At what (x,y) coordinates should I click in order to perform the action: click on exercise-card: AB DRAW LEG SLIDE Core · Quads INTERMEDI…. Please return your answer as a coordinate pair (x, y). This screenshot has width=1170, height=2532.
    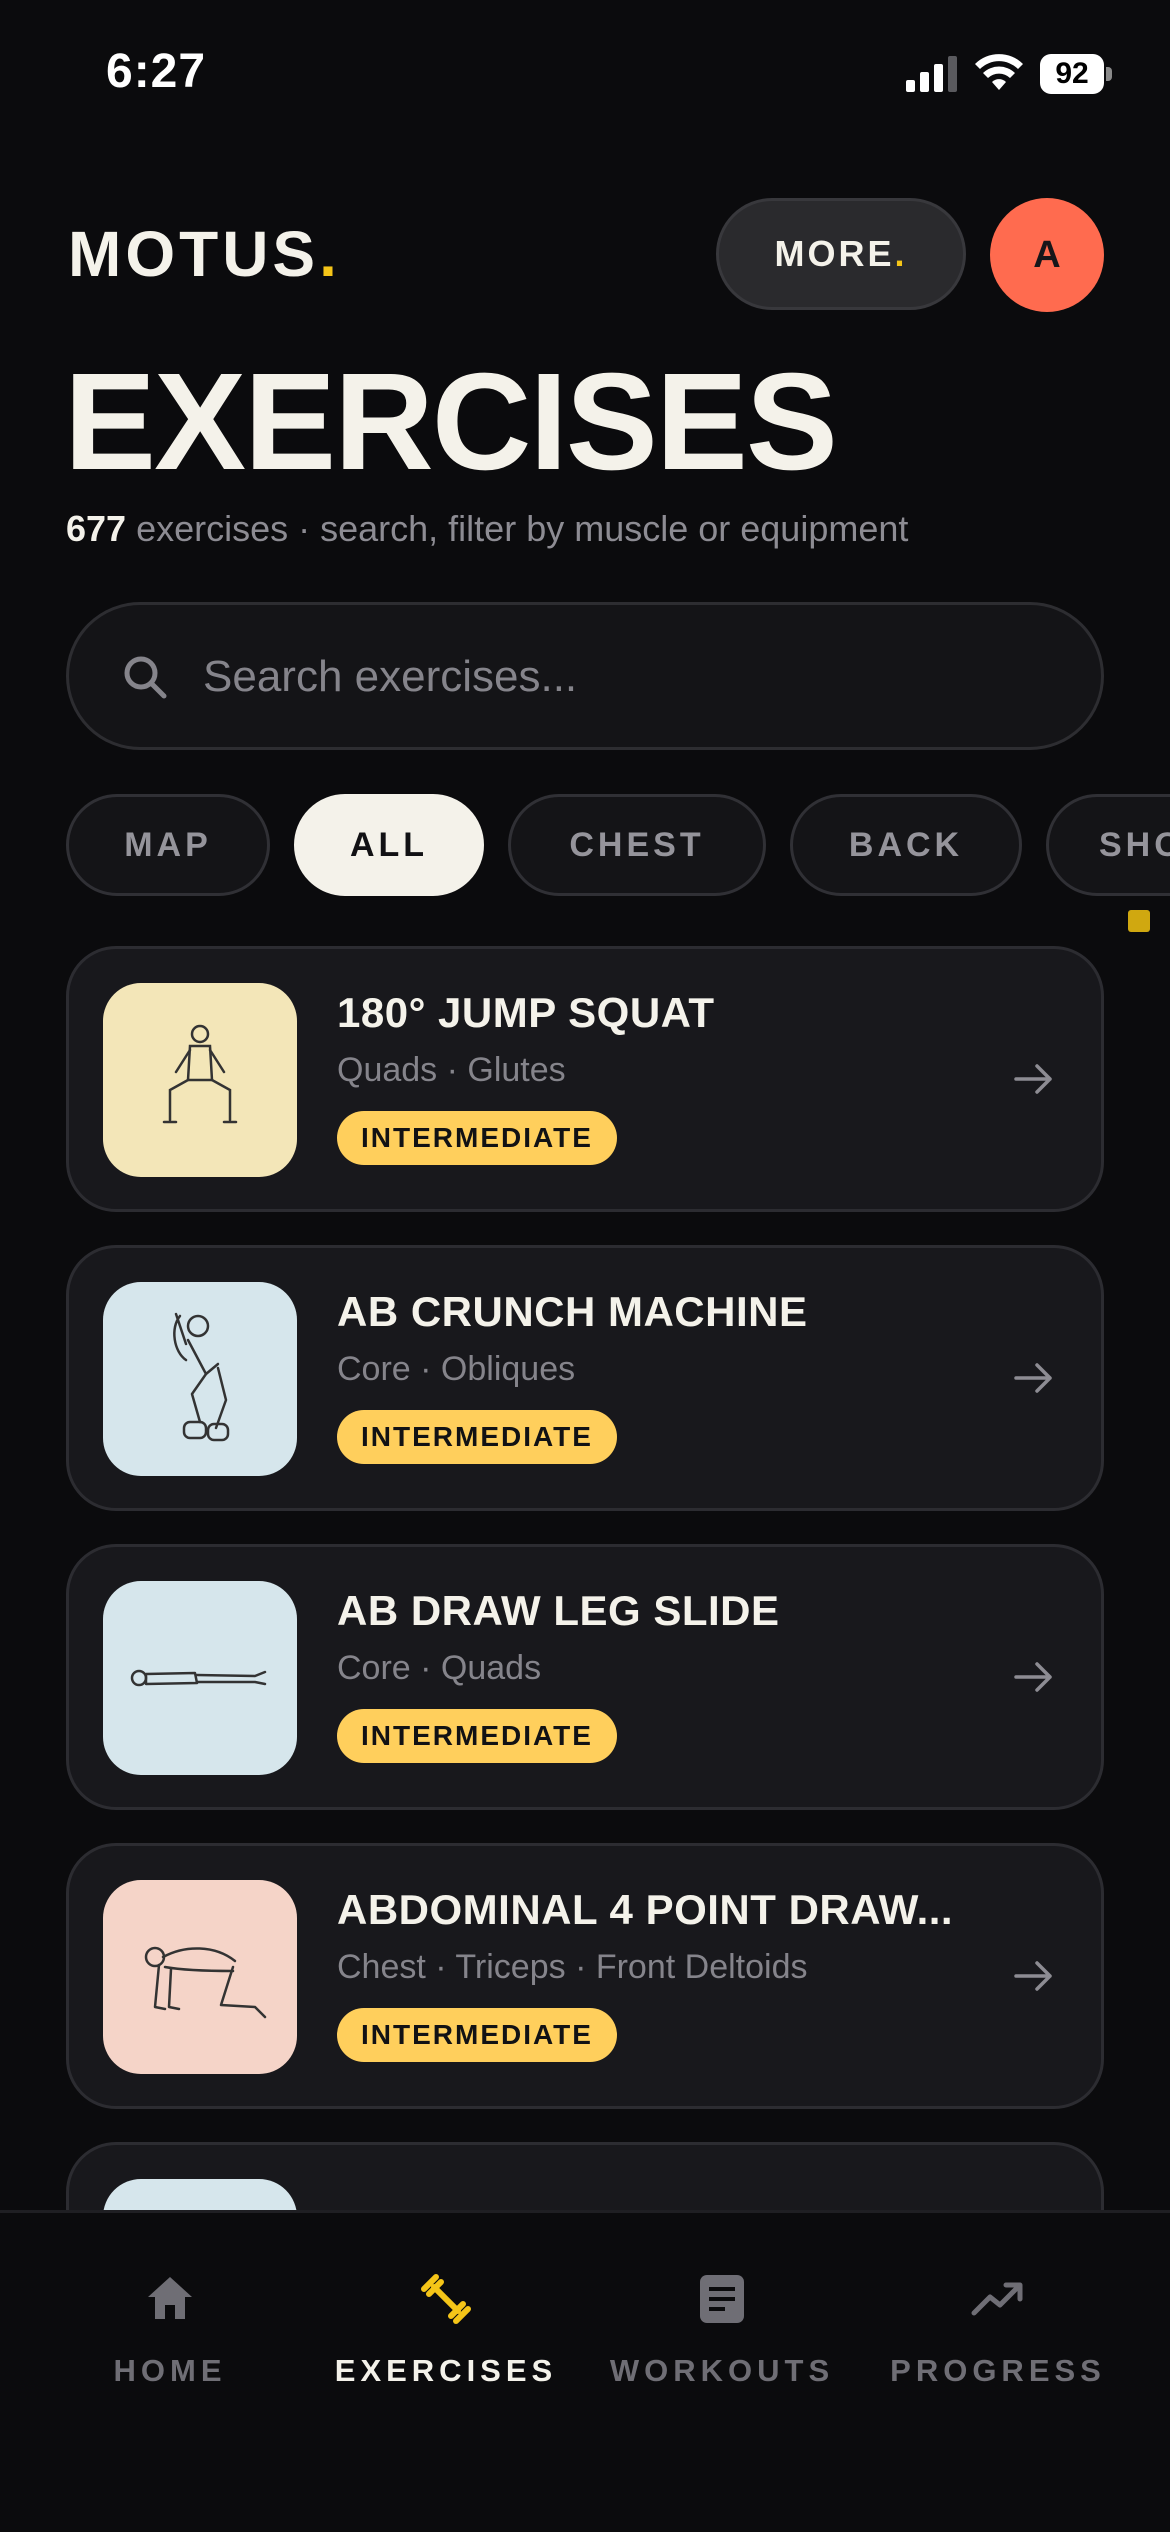
    Looking at the image, I should click on (585, 1677).